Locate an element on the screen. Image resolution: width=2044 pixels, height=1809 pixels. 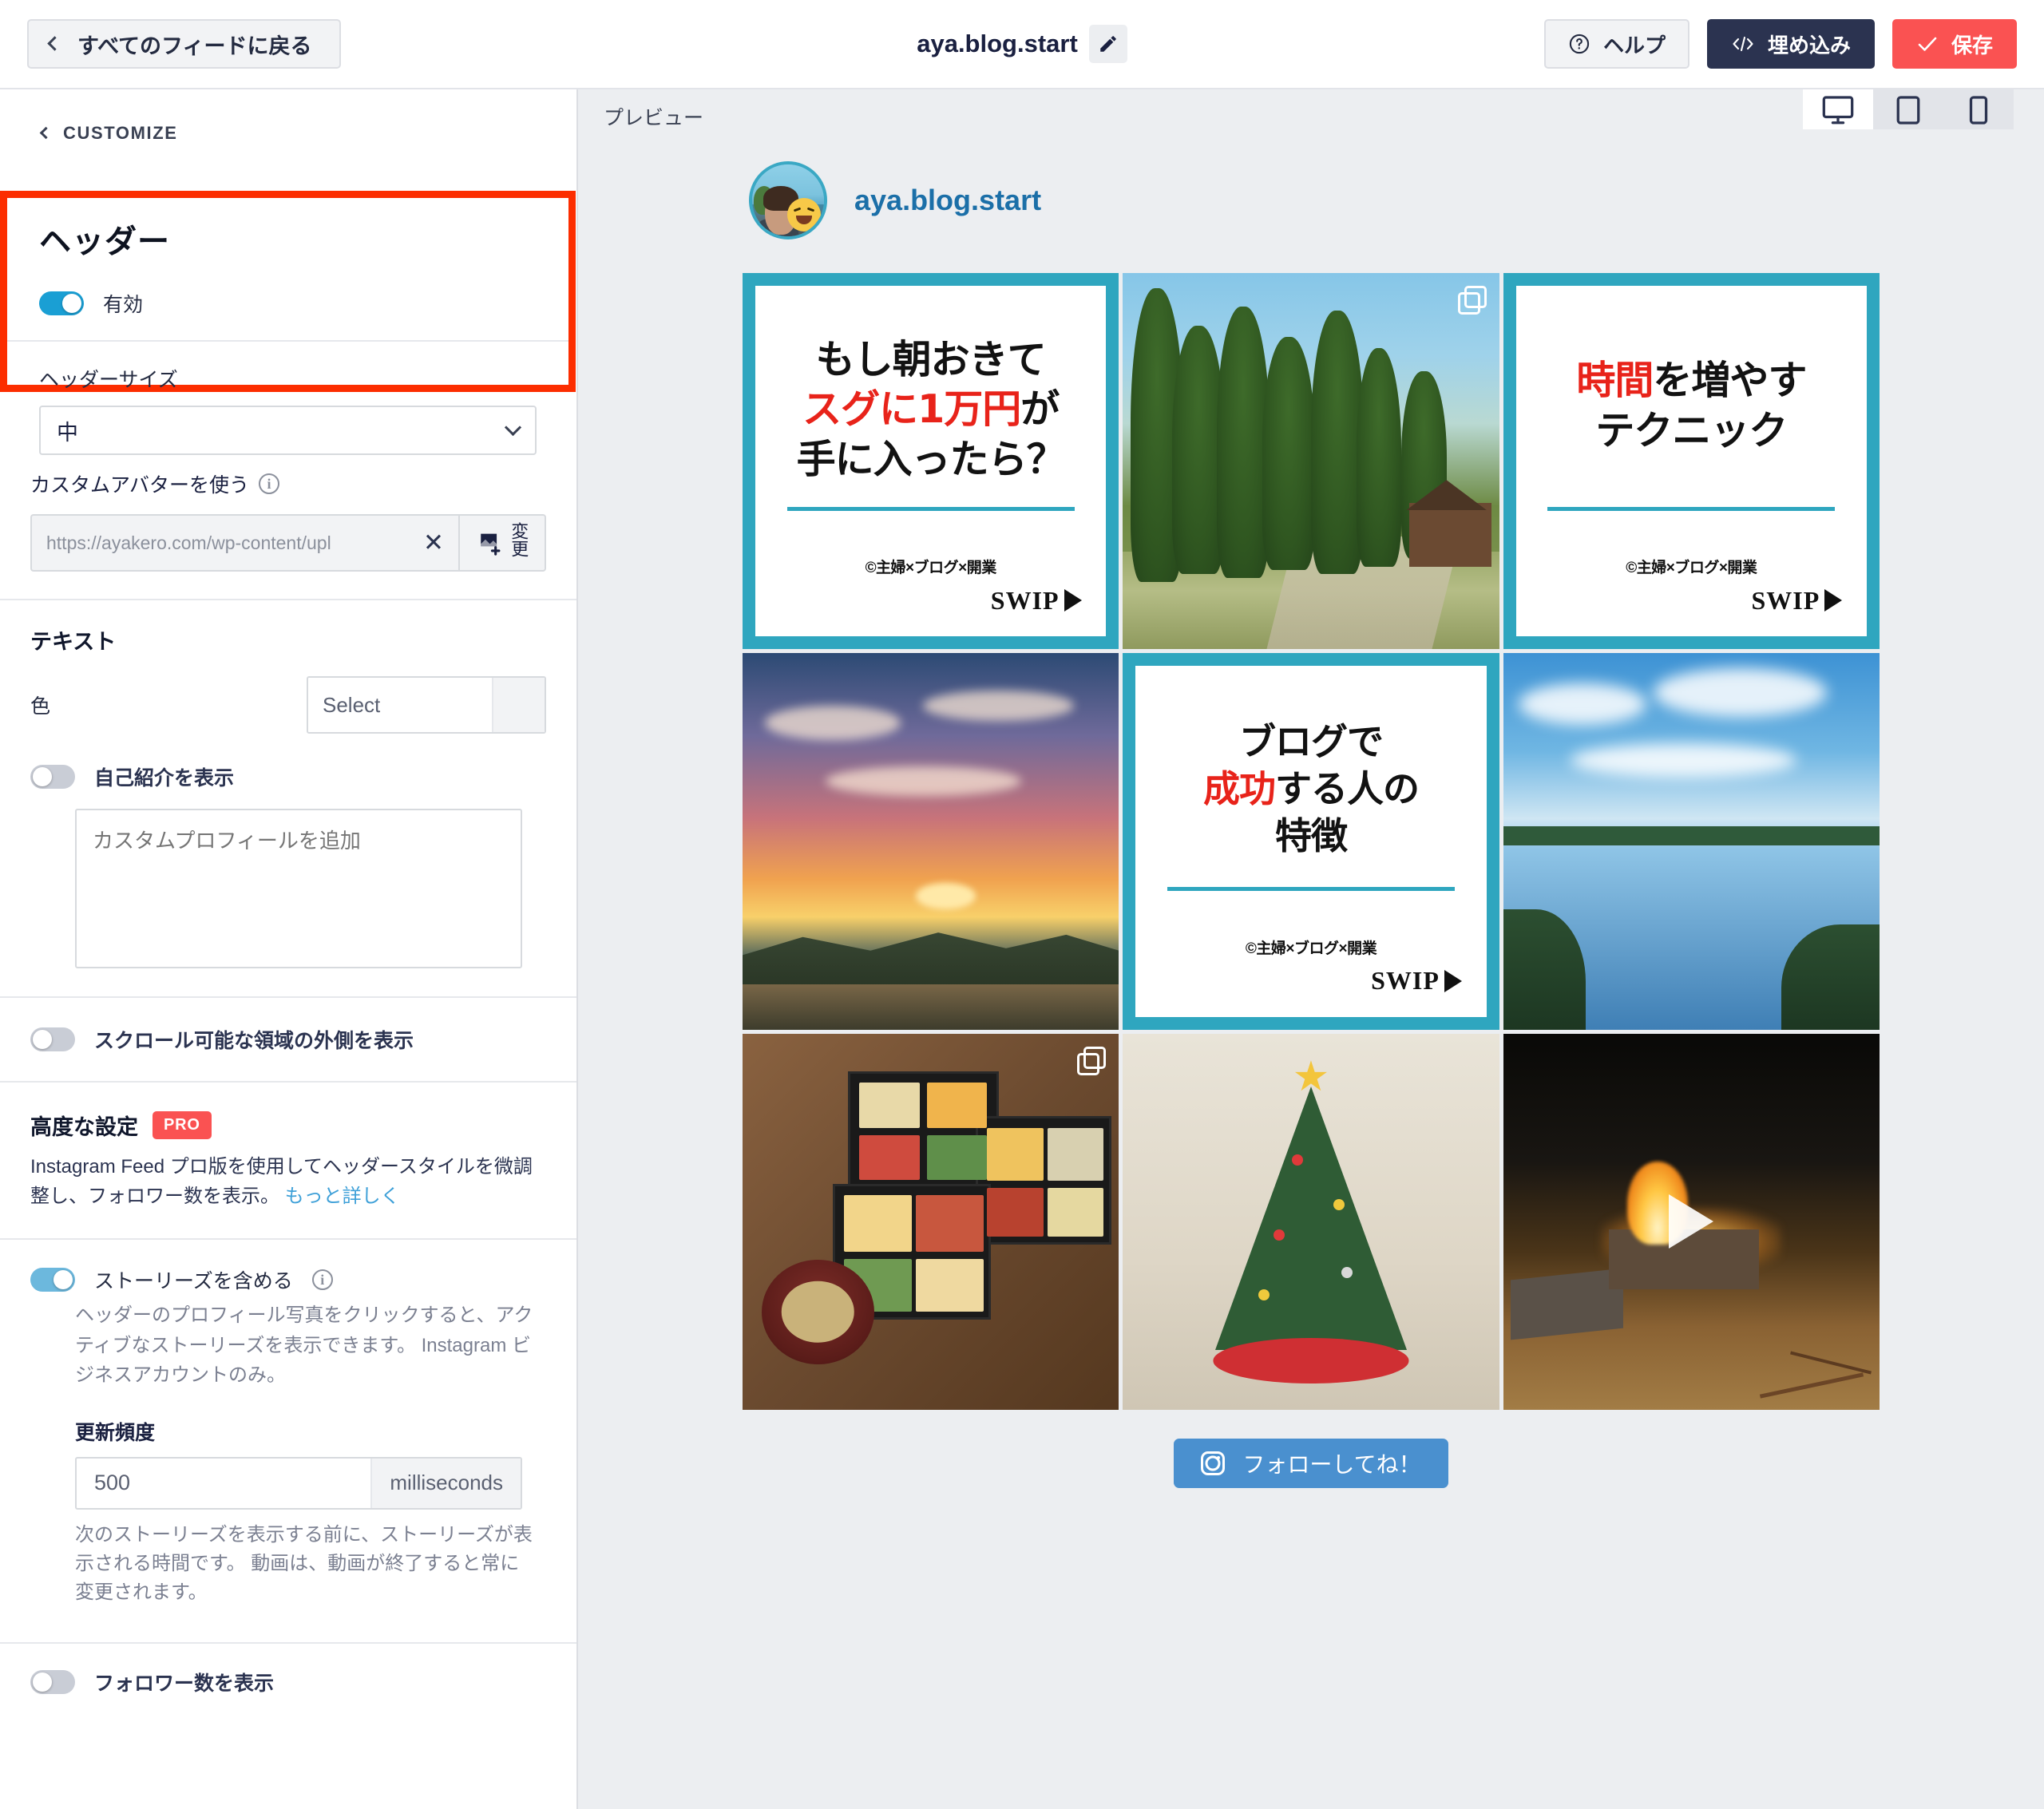
image-add-icon is located at coordinates (491, 544).